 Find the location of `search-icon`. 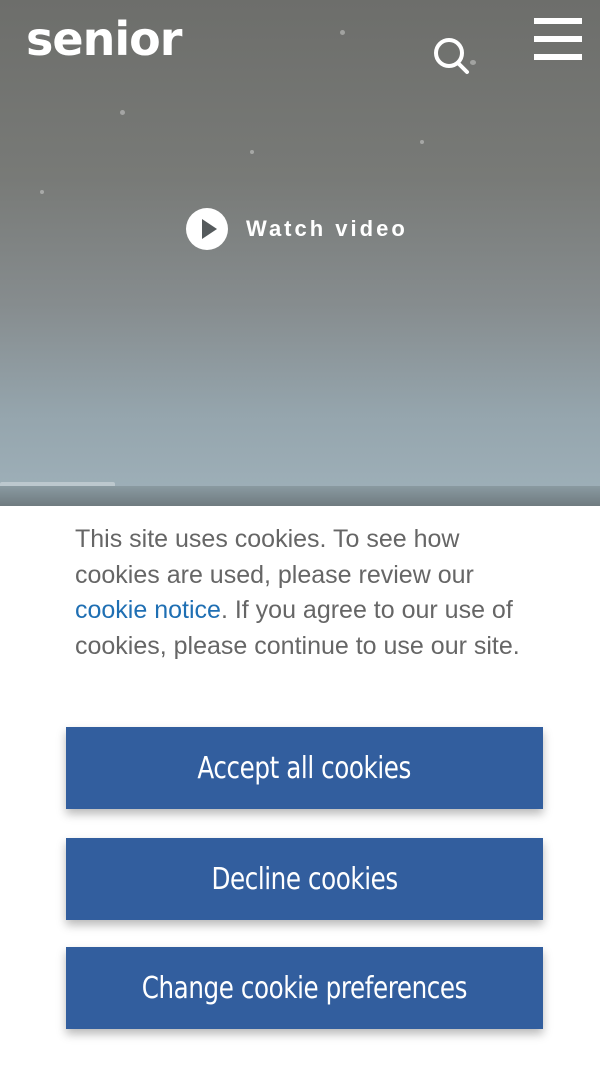

search-icon is located at coordinates (452, 54).